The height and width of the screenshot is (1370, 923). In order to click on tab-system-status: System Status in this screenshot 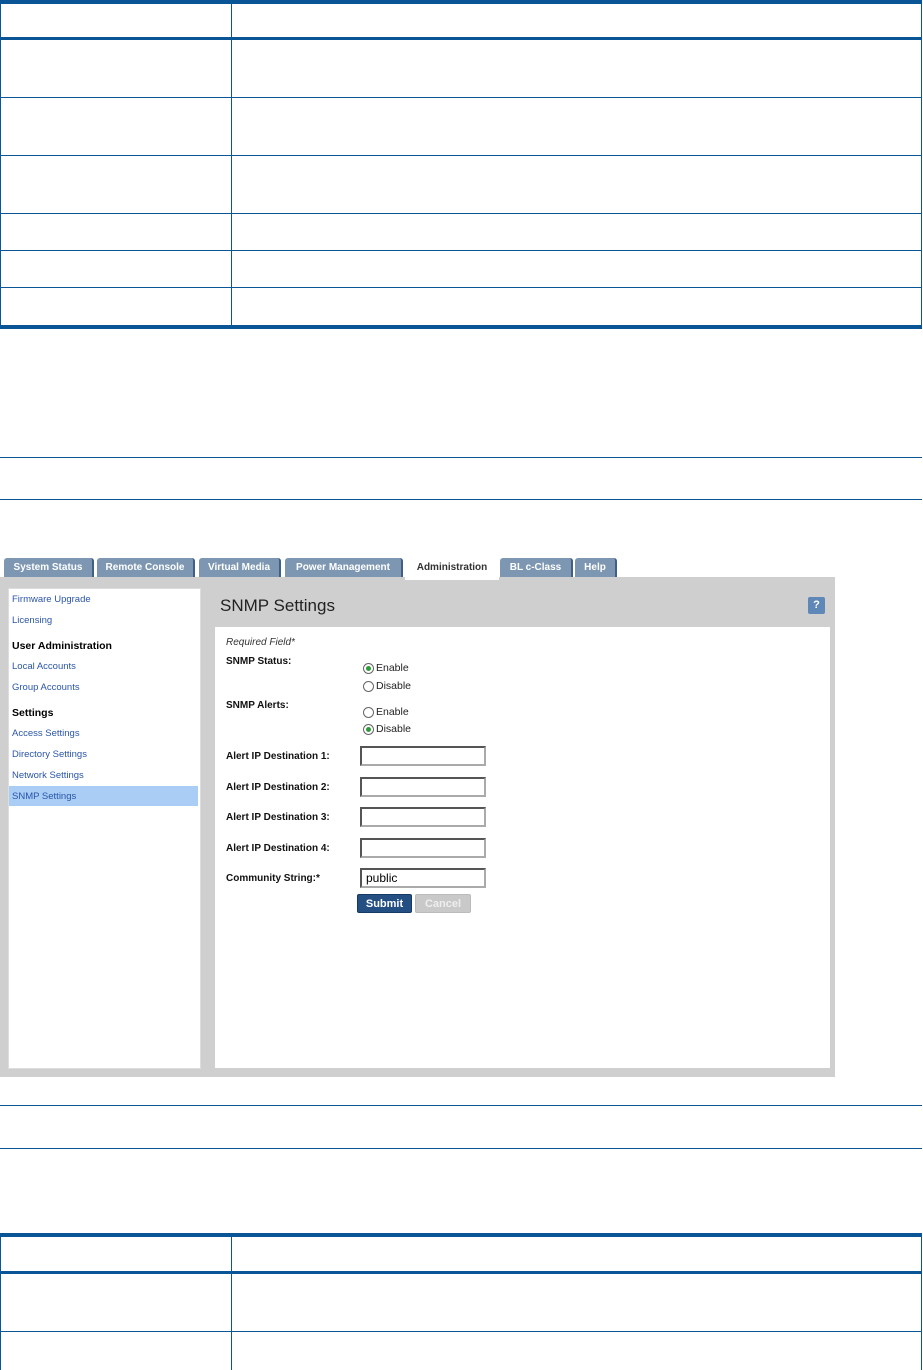, I will do `click(49, 567)`.